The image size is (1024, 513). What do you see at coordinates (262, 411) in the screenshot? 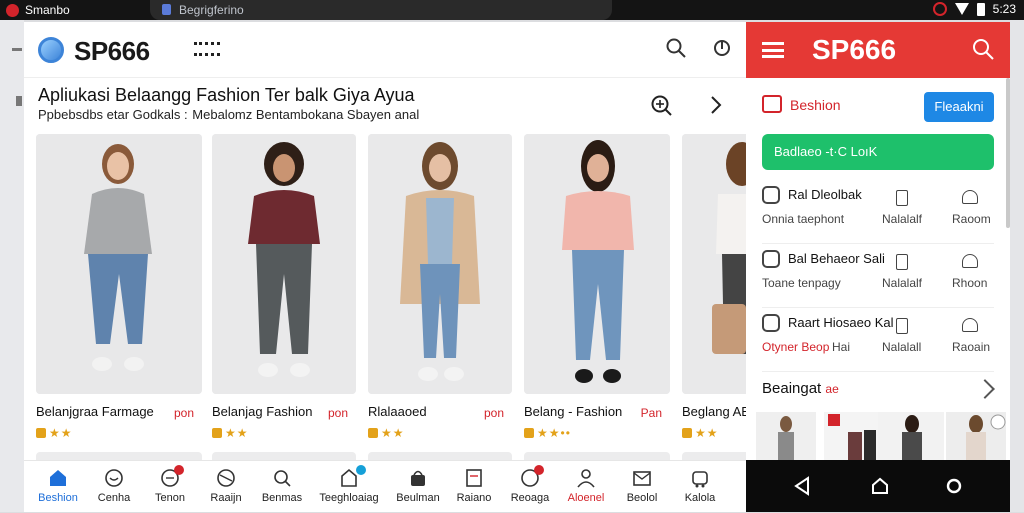
I see `product-name: Belanjag Fashion` at bounding box center [262, 411].